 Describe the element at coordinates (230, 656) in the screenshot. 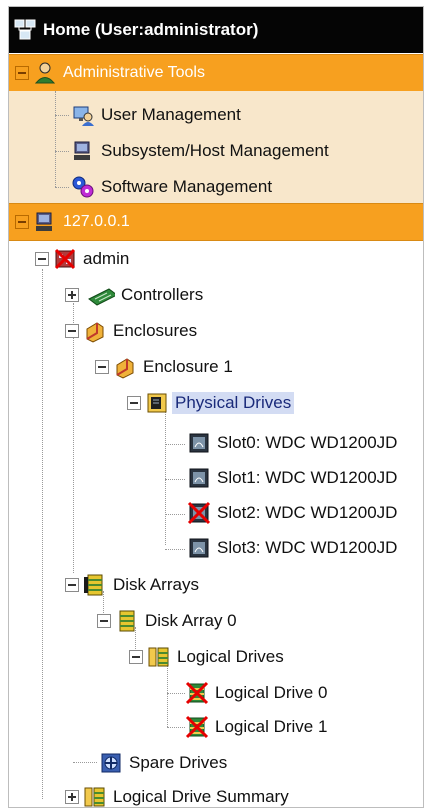

I see `logical-drives-label: Logical Drives` at that location.